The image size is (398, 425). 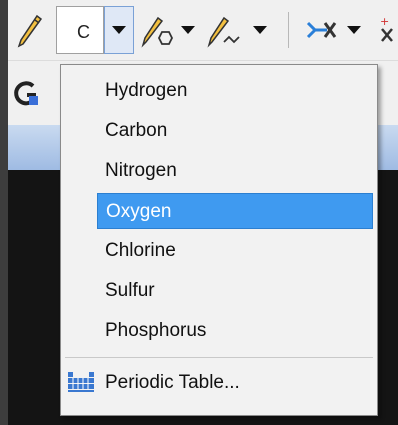 I want to click on toolbar-separator, so click(x=288, y=30).